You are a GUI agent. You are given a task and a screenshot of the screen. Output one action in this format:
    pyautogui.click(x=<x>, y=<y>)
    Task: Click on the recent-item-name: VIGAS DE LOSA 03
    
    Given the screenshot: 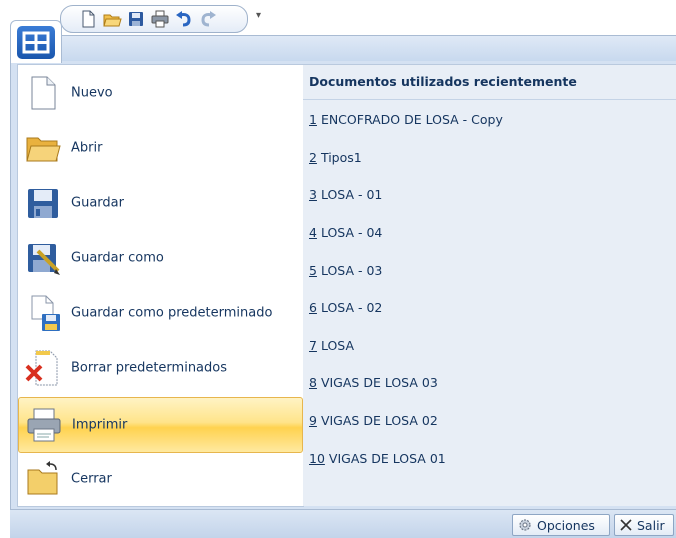 What is the action you would take?
    pyautogui.click(x=379, y=382)
    